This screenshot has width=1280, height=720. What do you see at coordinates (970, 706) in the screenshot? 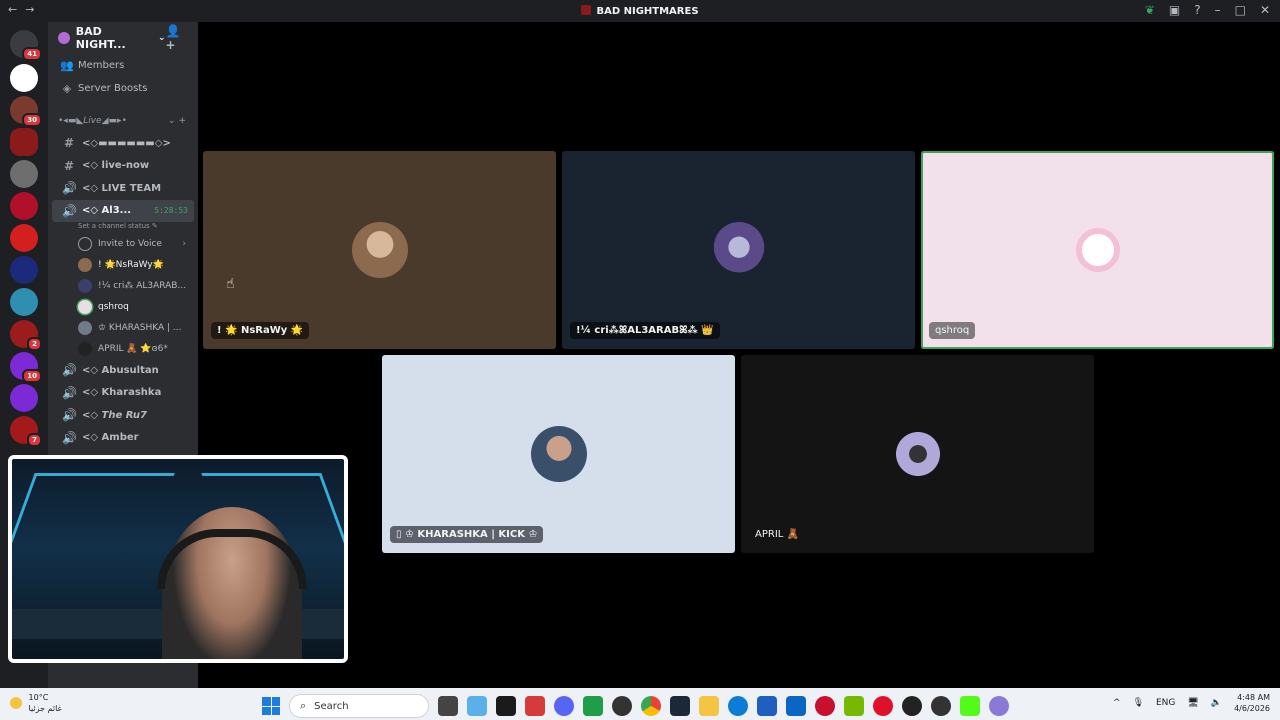
I see `kick-icon` at bounding box center [970, 706].